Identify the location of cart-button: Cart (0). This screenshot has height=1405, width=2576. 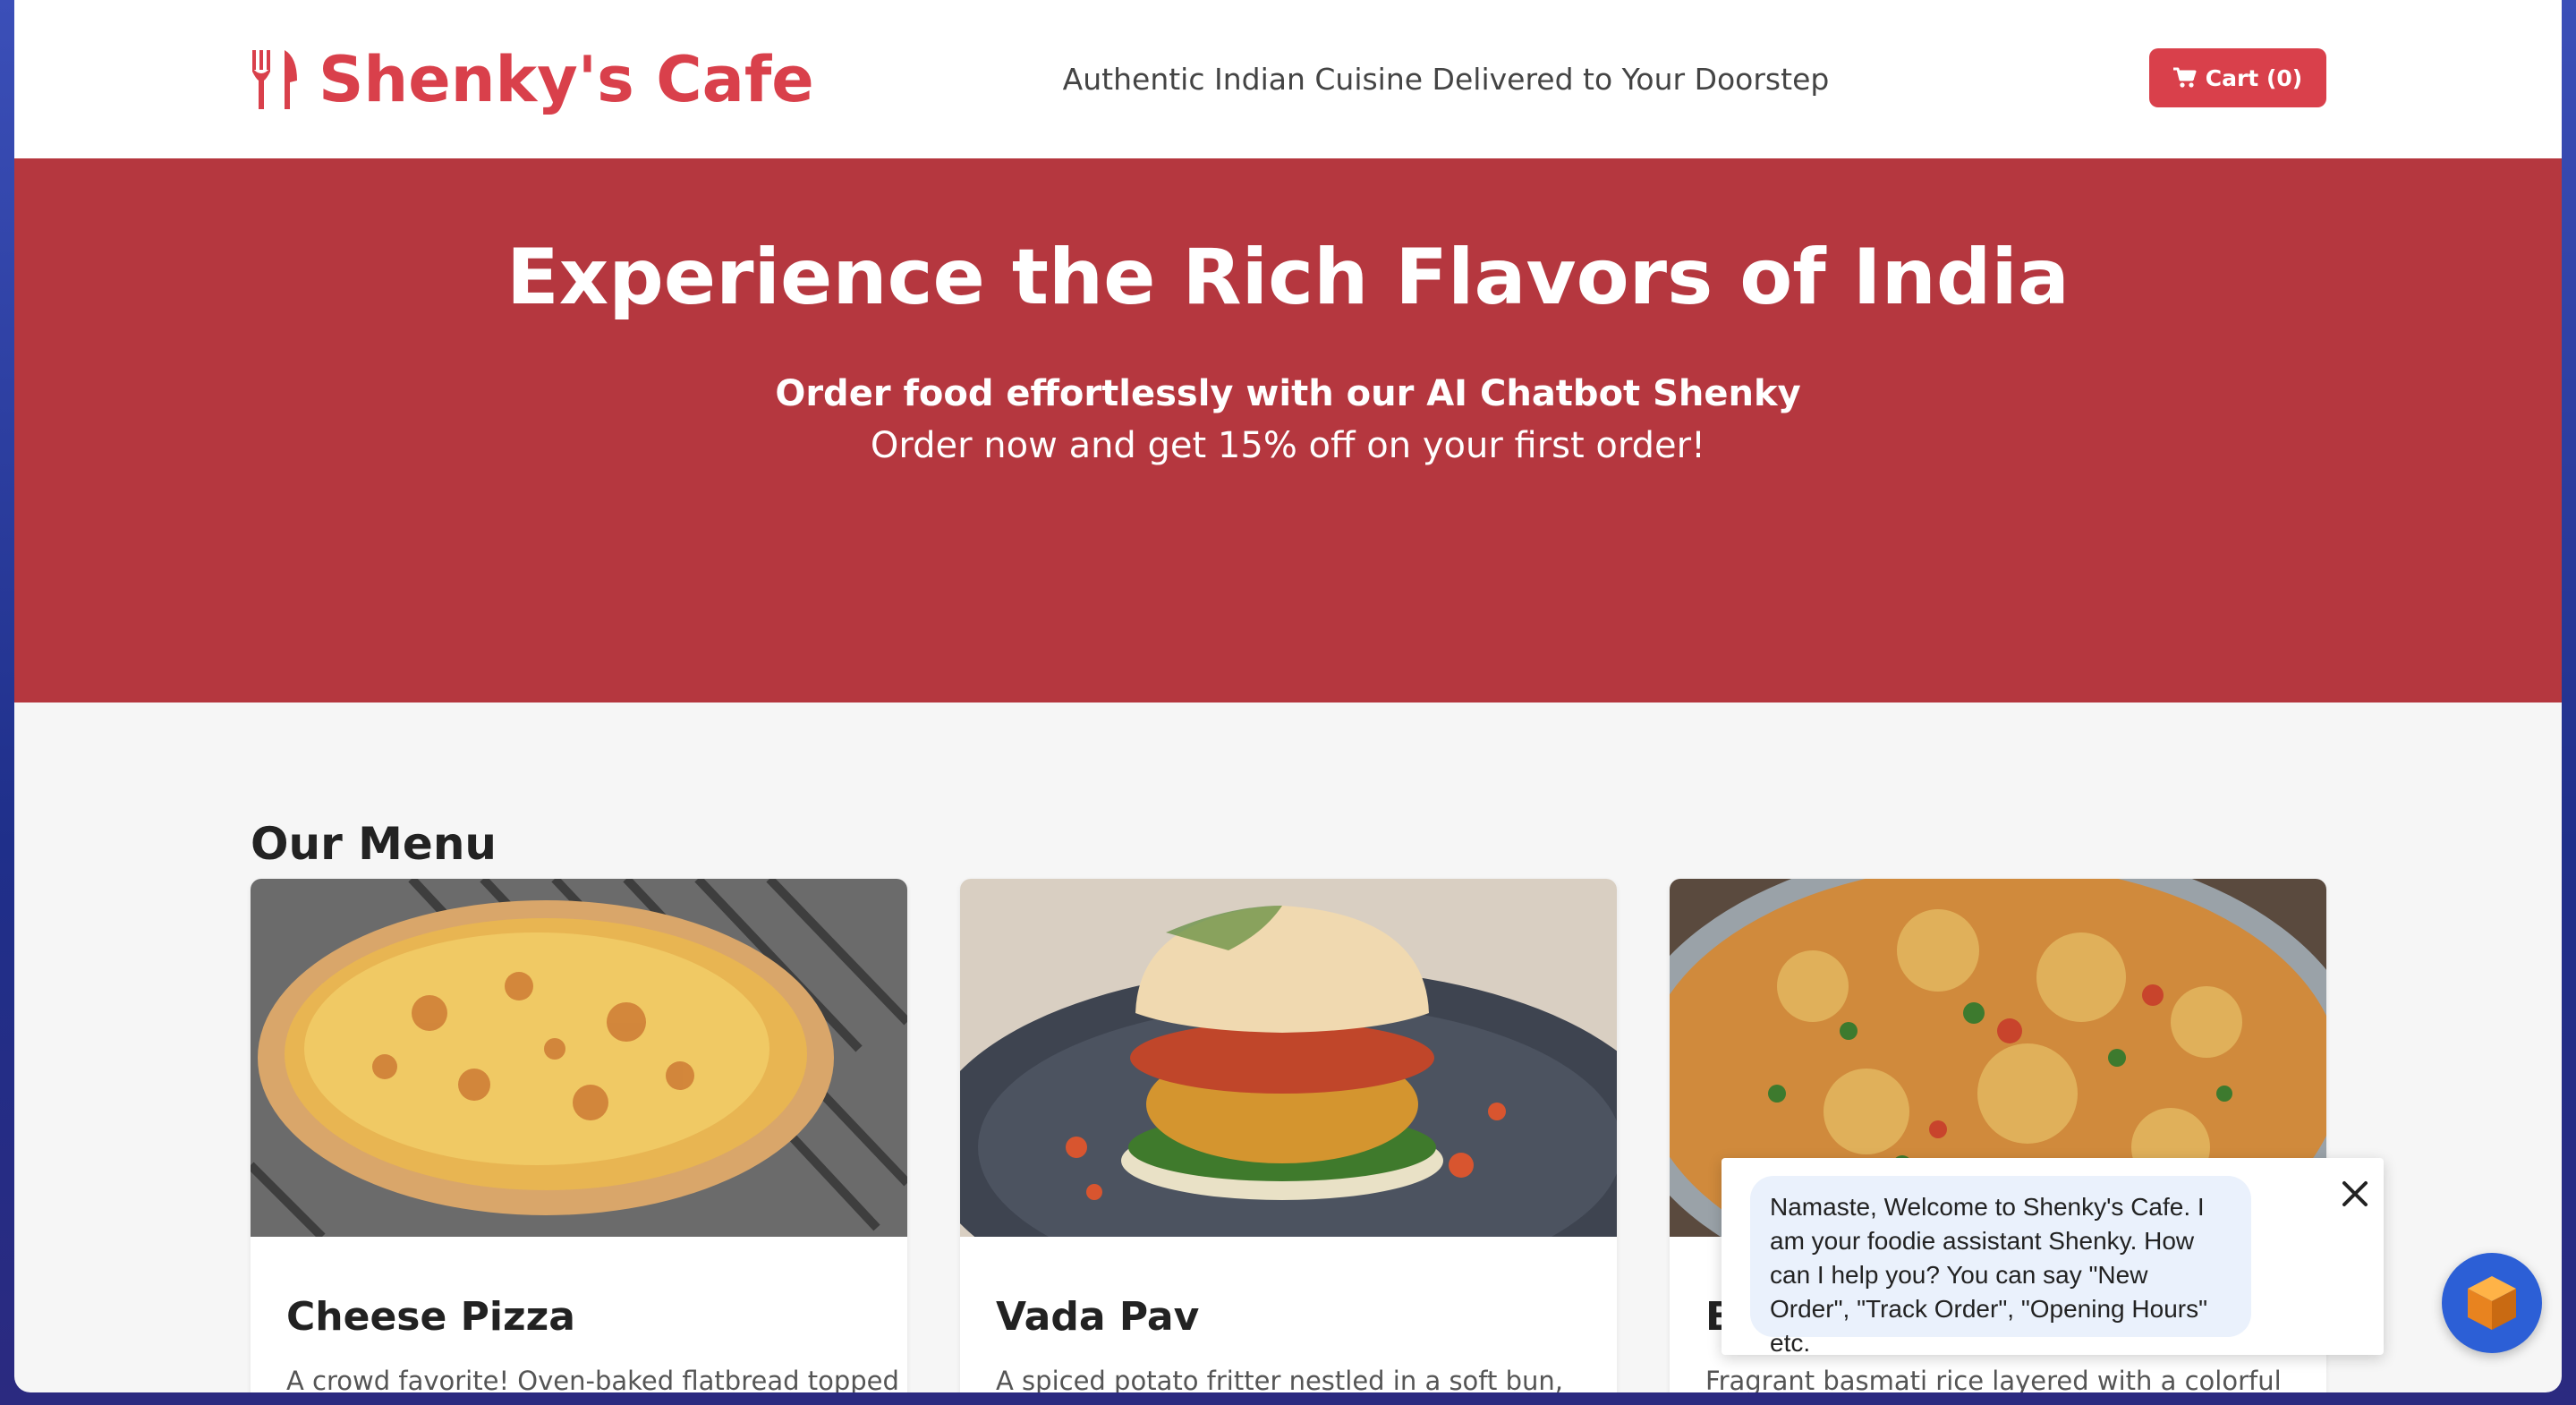
(2237, 77).